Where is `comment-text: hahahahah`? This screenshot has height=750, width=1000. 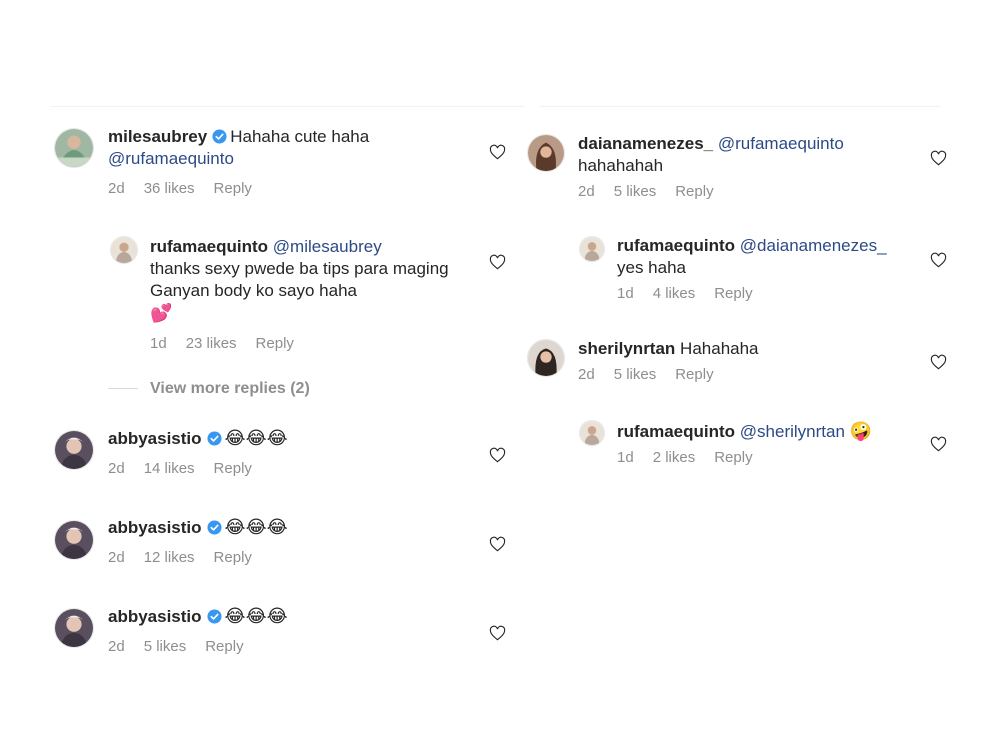
comment-text: hahahahah is located at coordinates (621, 165).